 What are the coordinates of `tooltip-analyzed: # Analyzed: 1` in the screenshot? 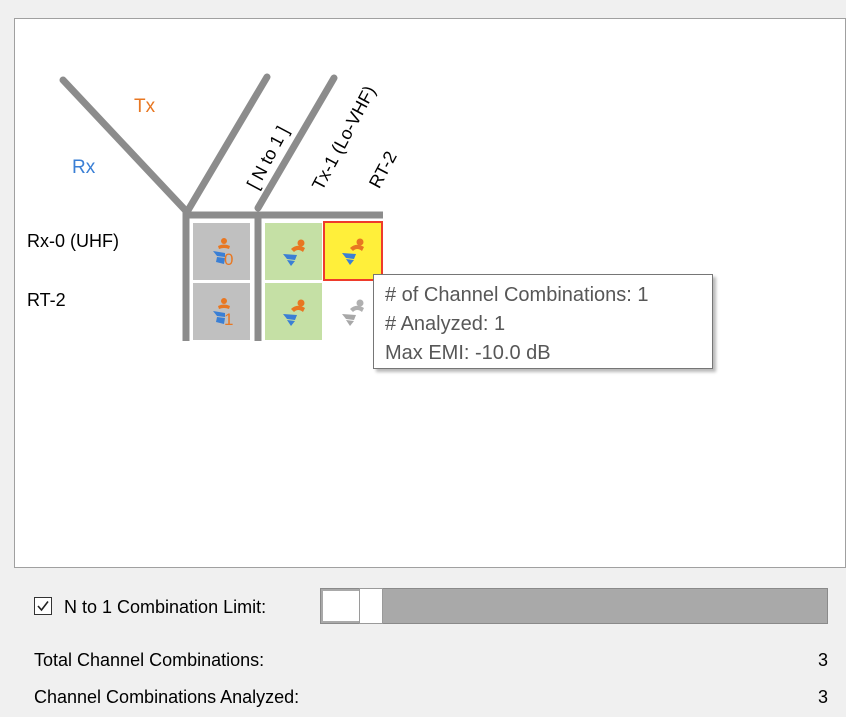 It's located at (445, 324).